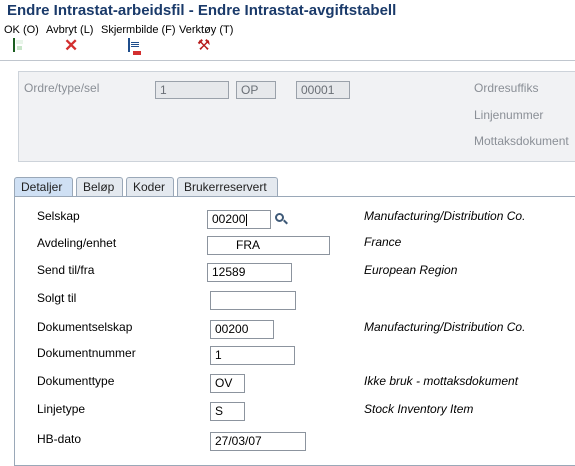 The width and height of the screenshot is (575, 466). I want to click on tab-user-reserved: Brukerreservert, so click(227, 187).